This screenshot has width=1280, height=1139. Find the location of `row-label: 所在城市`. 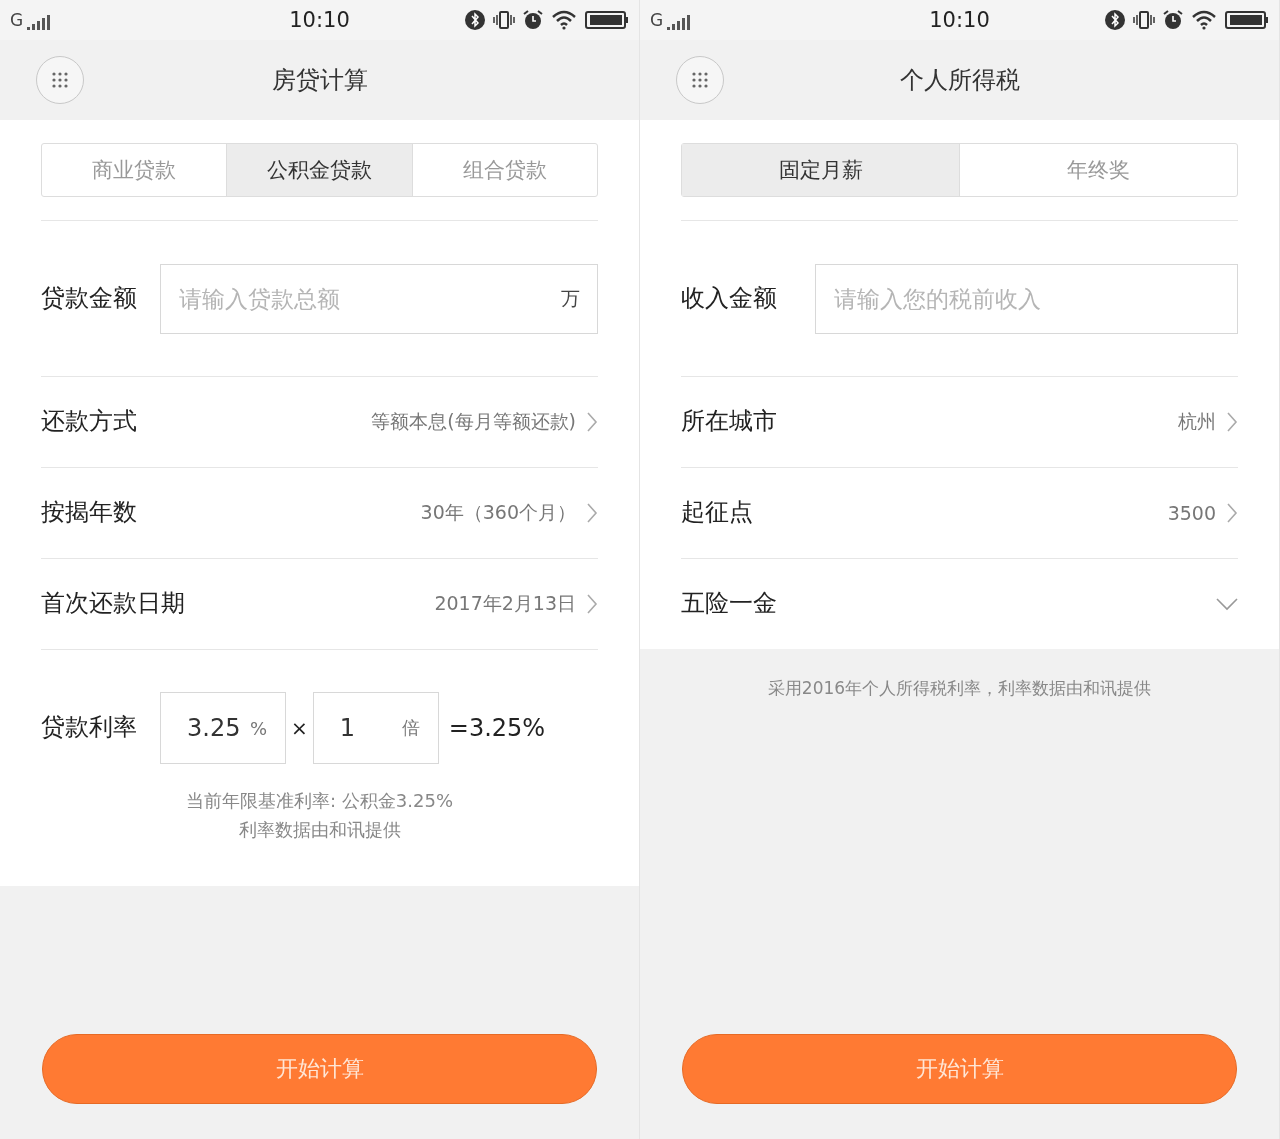

row-label: 所在城市 is located at coordinates (729, 422).